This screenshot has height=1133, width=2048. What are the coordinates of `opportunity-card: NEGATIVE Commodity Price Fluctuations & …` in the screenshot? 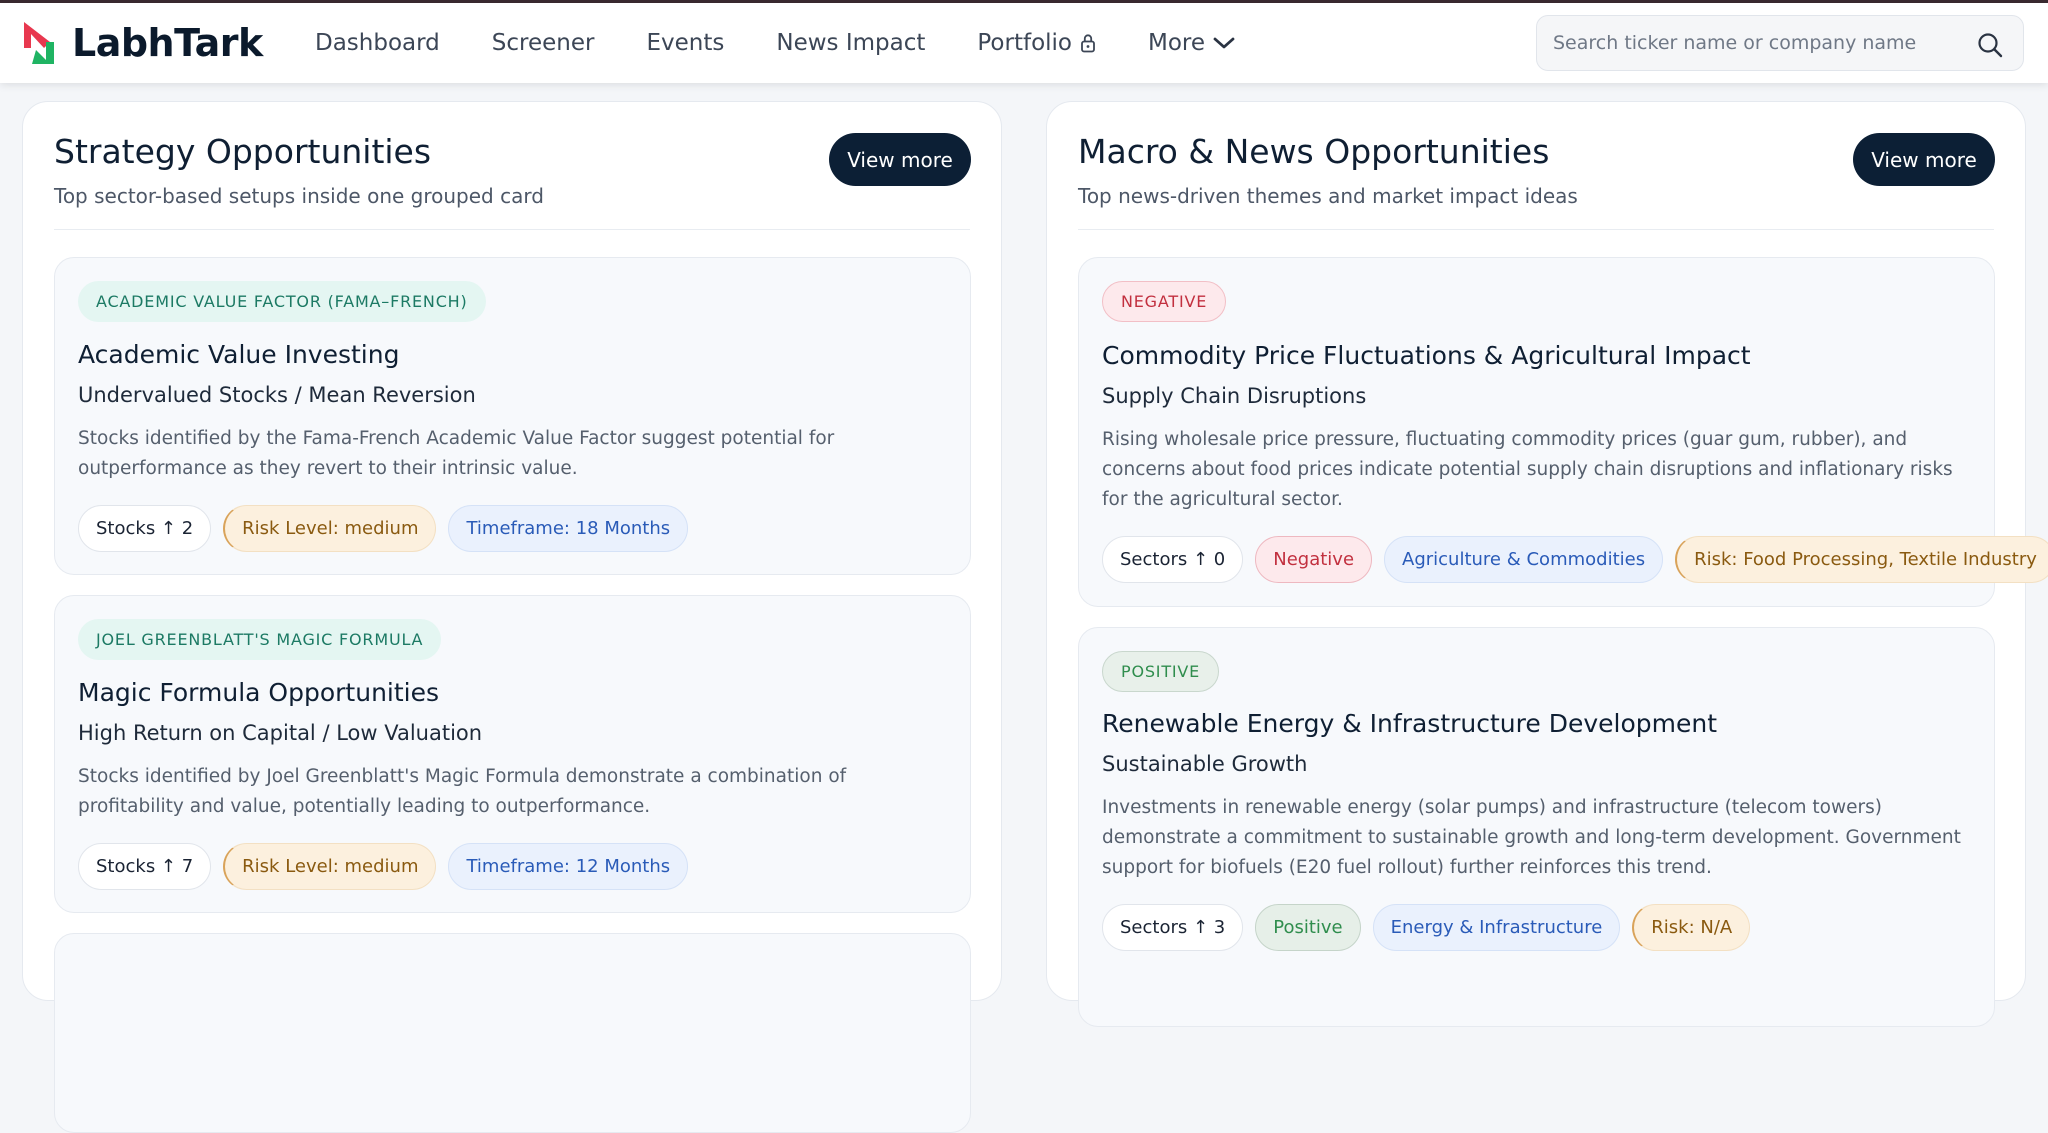 It's located at (1563, 432).